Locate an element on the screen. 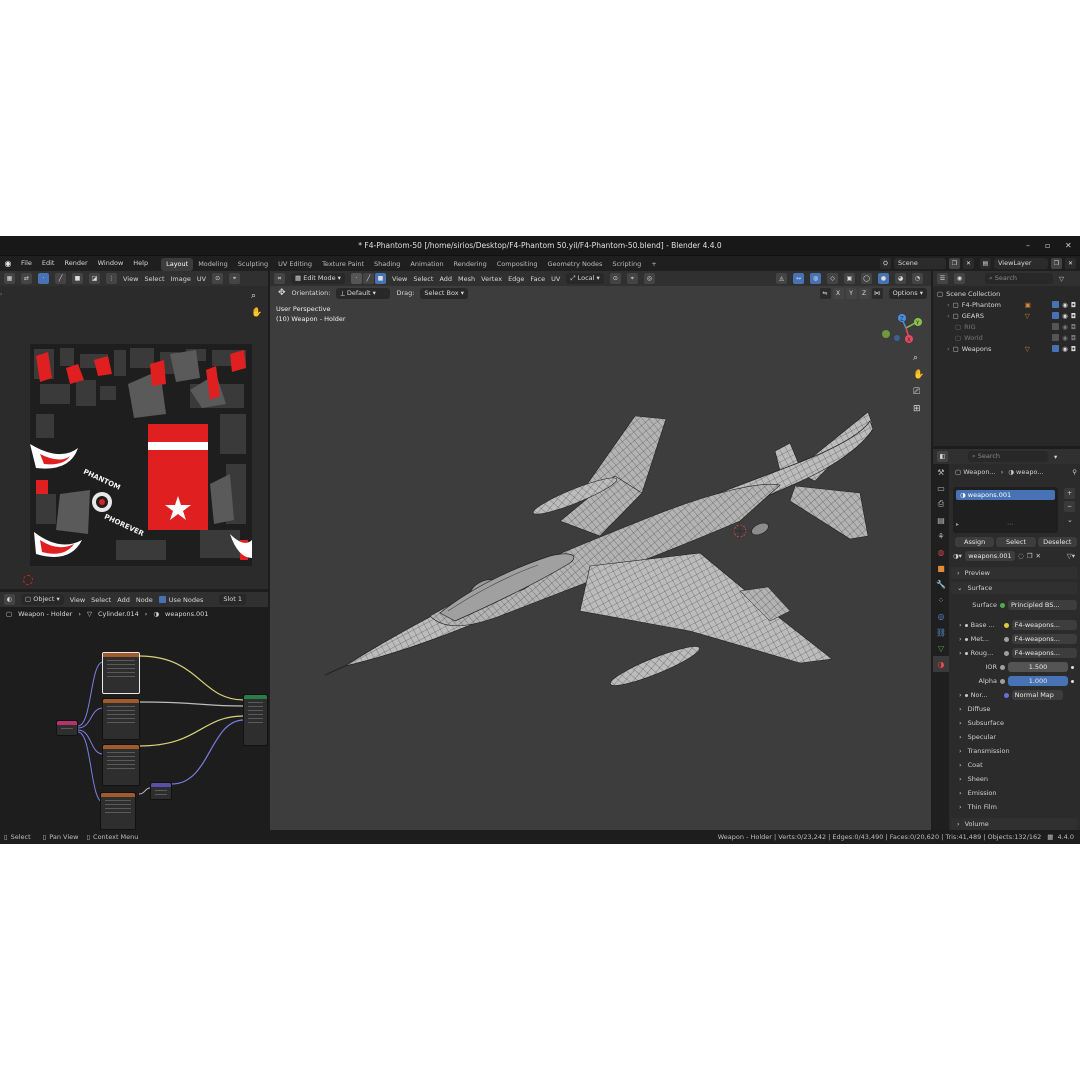 This screenshot has height=1080, width=1080. tab-object-icon: ■ is located at coordinates (941, 568).